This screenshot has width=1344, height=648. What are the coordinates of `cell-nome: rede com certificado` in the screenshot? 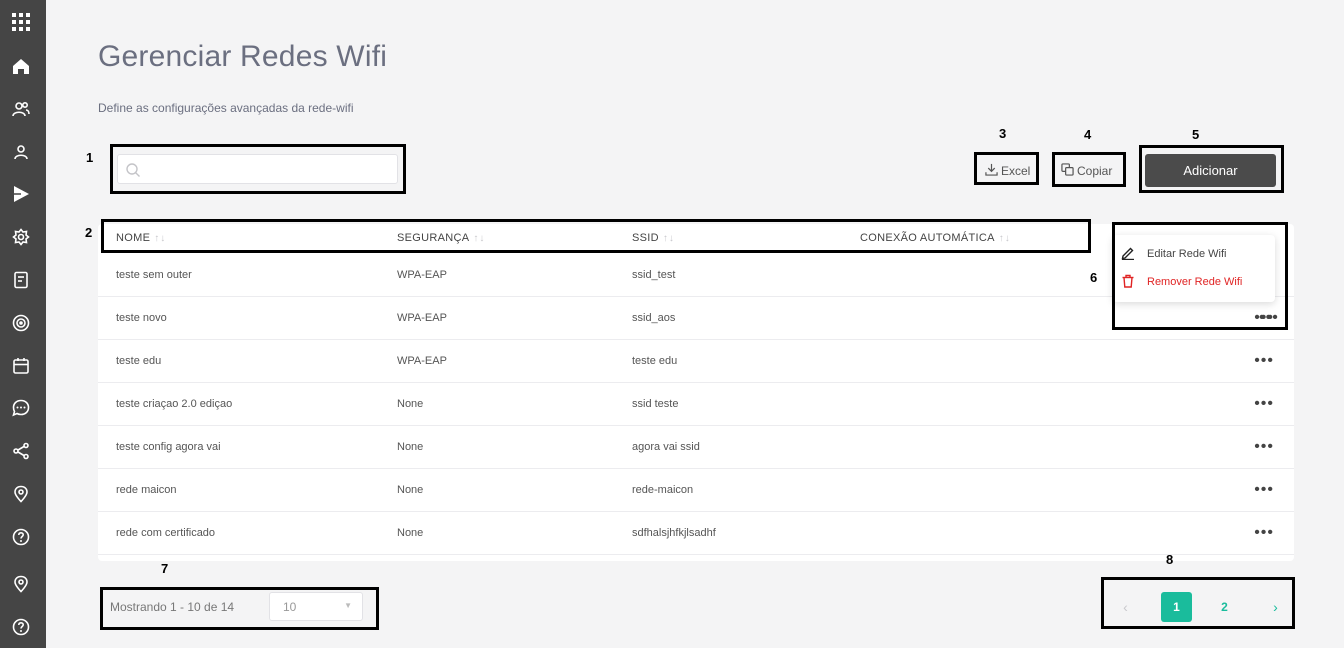 It's located at (166, 533).